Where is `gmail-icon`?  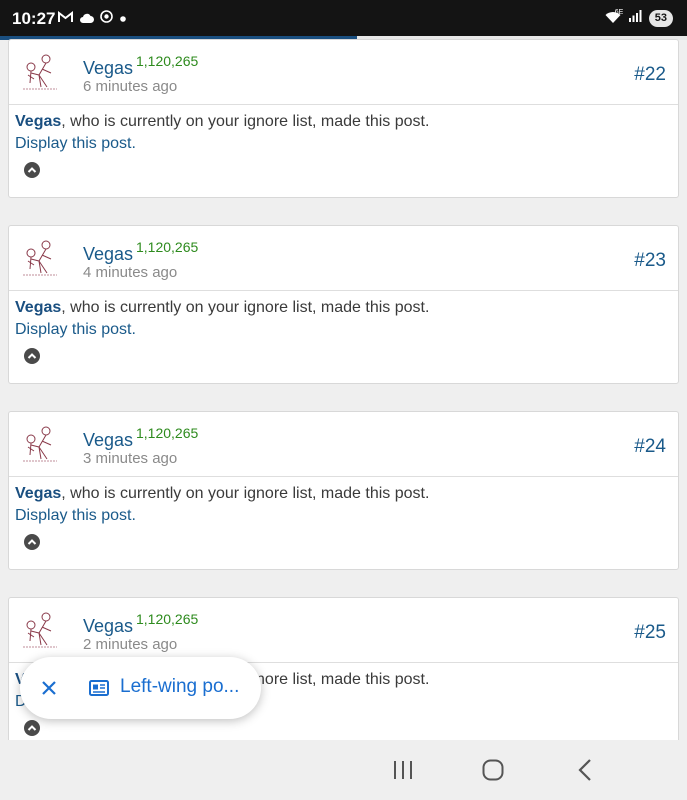 gmail-icon is located at coordinates (65, 19).